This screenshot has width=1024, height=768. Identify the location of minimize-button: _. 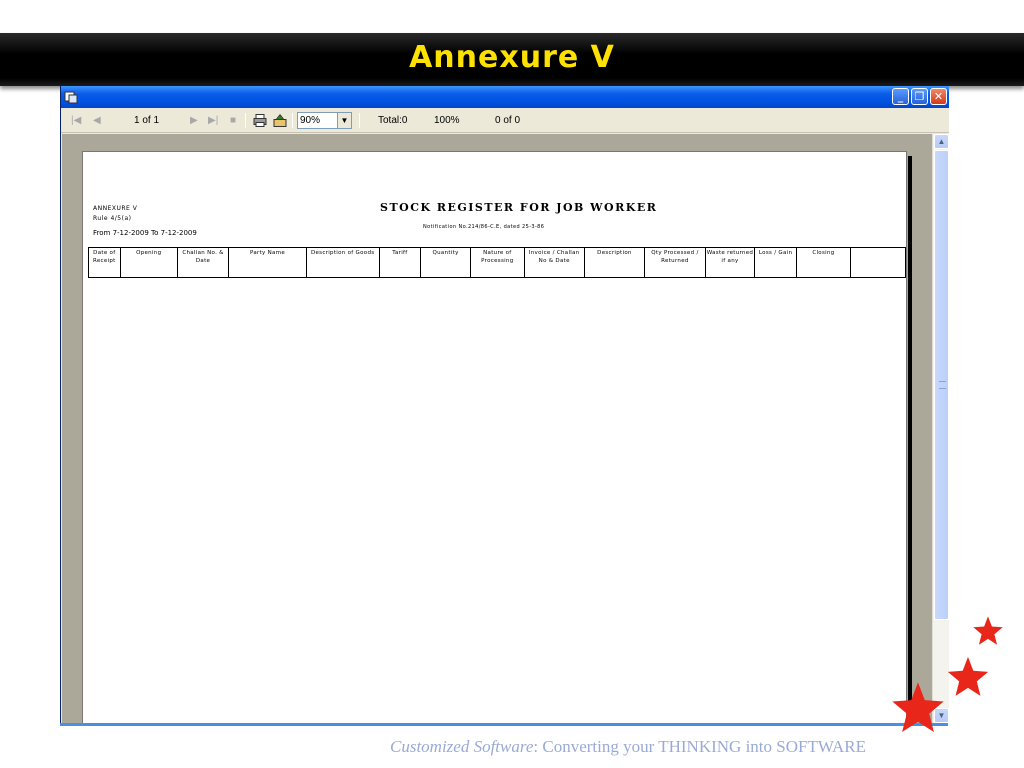
(900, 96).